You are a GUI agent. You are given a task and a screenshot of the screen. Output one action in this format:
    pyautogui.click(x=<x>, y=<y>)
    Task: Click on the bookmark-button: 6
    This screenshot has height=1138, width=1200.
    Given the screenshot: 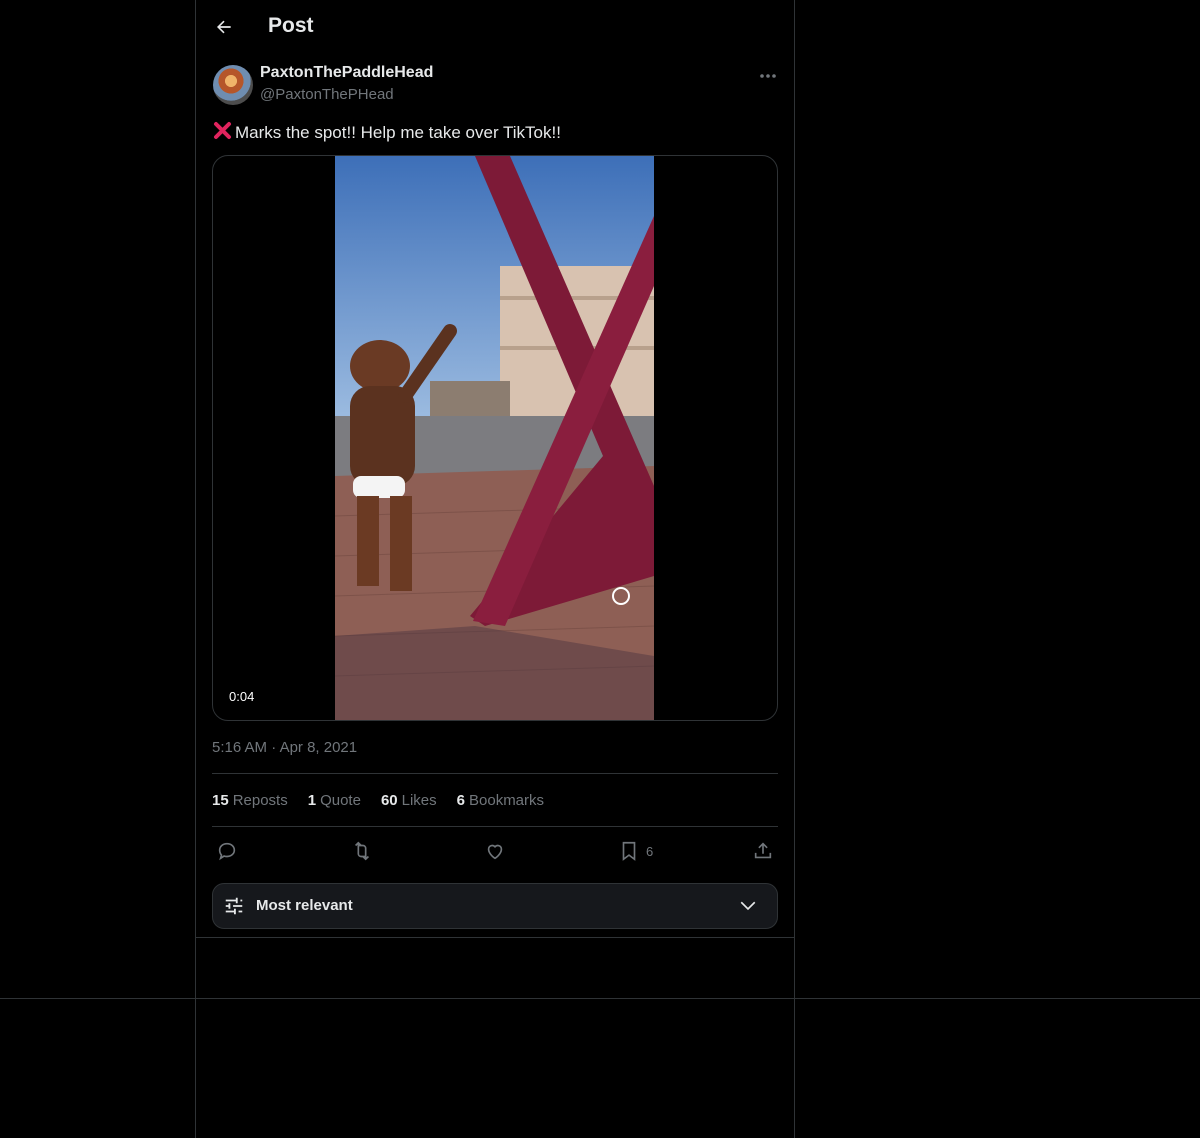 What is the action you would take?
    pyautogui.click(x=635, y=851)
    